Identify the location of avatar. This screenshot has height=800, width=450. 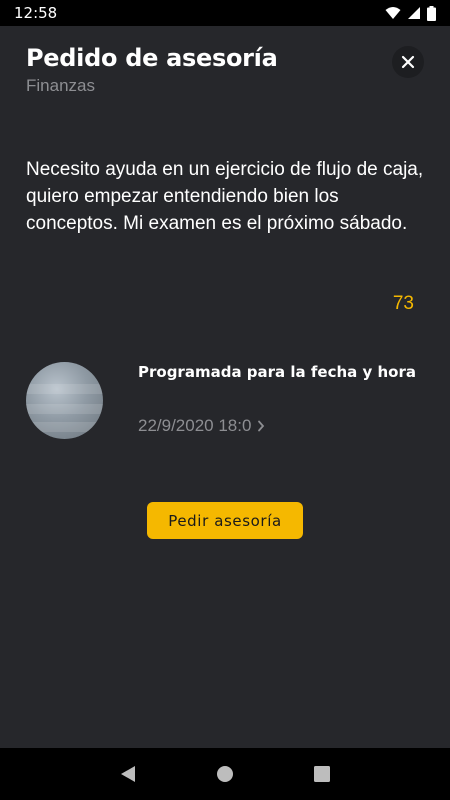
(64, 400).